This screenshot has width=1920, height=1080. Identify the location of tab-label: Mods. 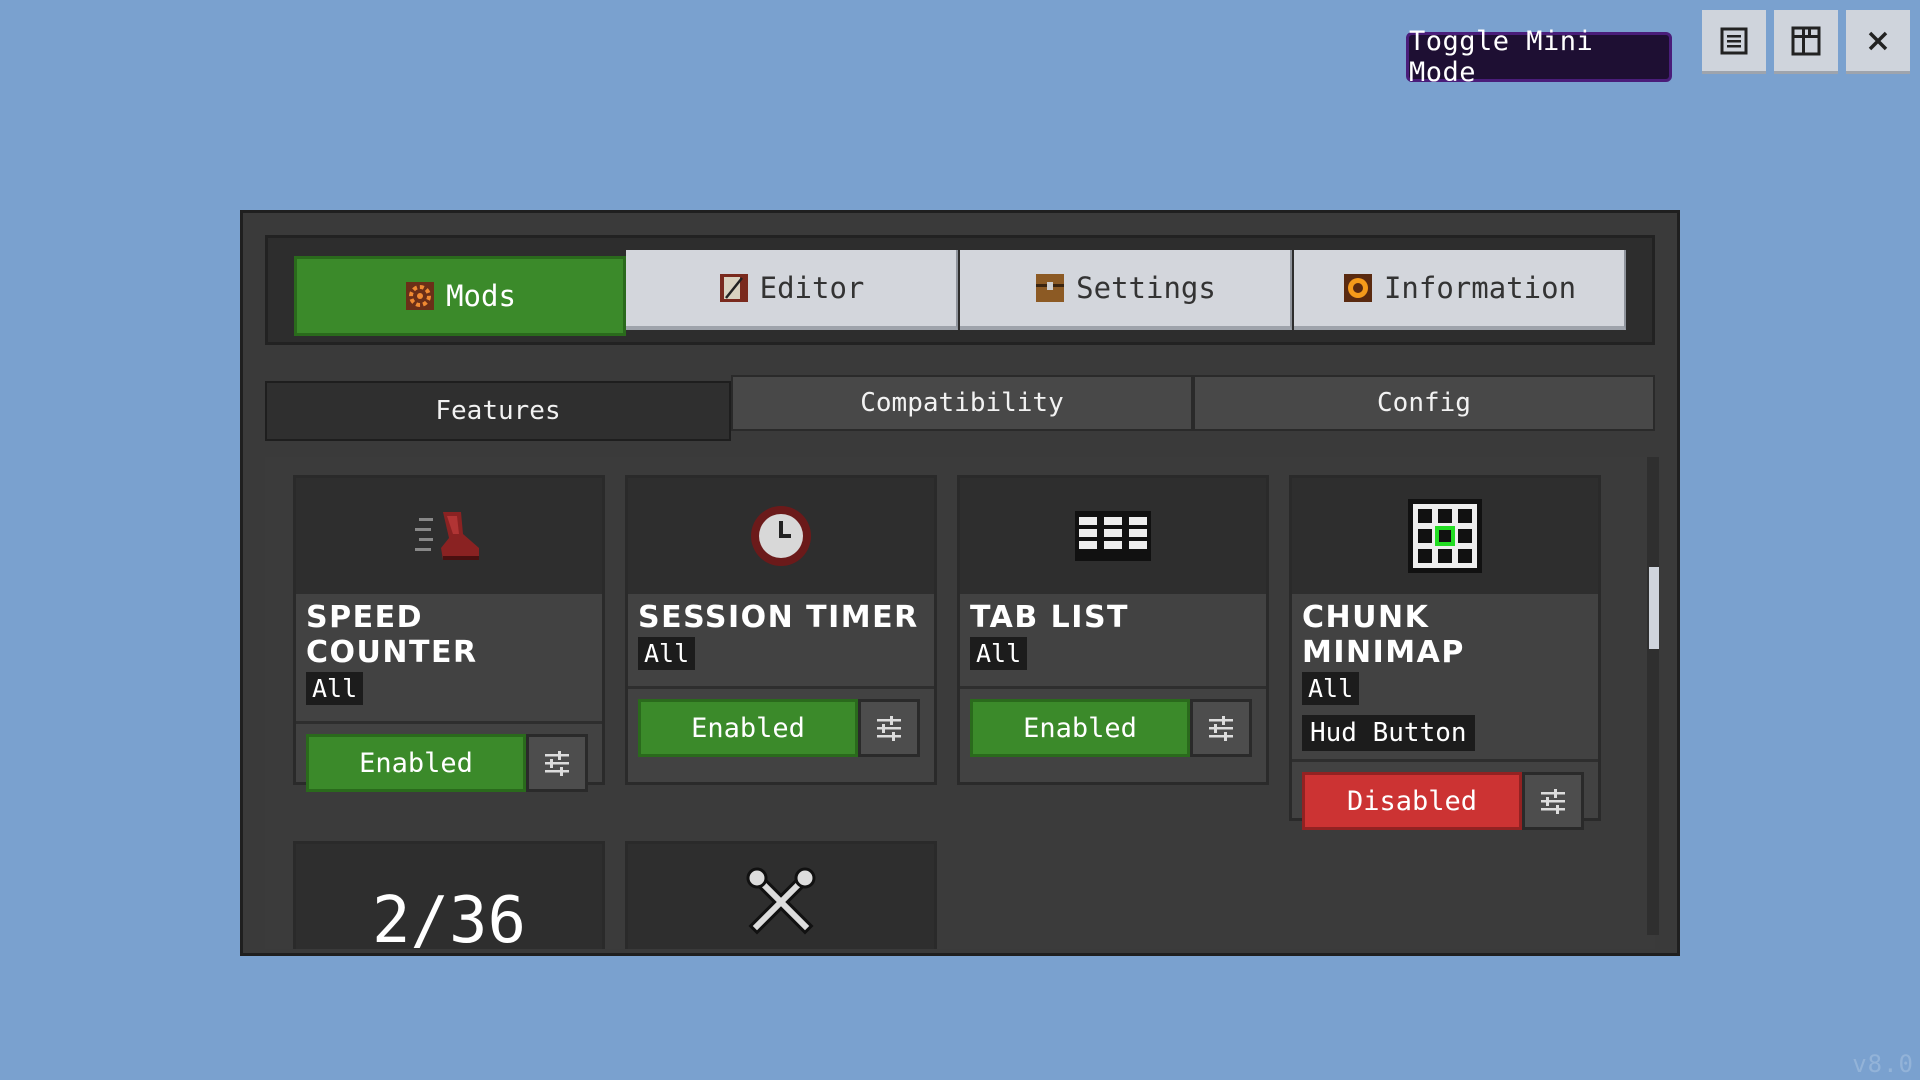
(481, 296).